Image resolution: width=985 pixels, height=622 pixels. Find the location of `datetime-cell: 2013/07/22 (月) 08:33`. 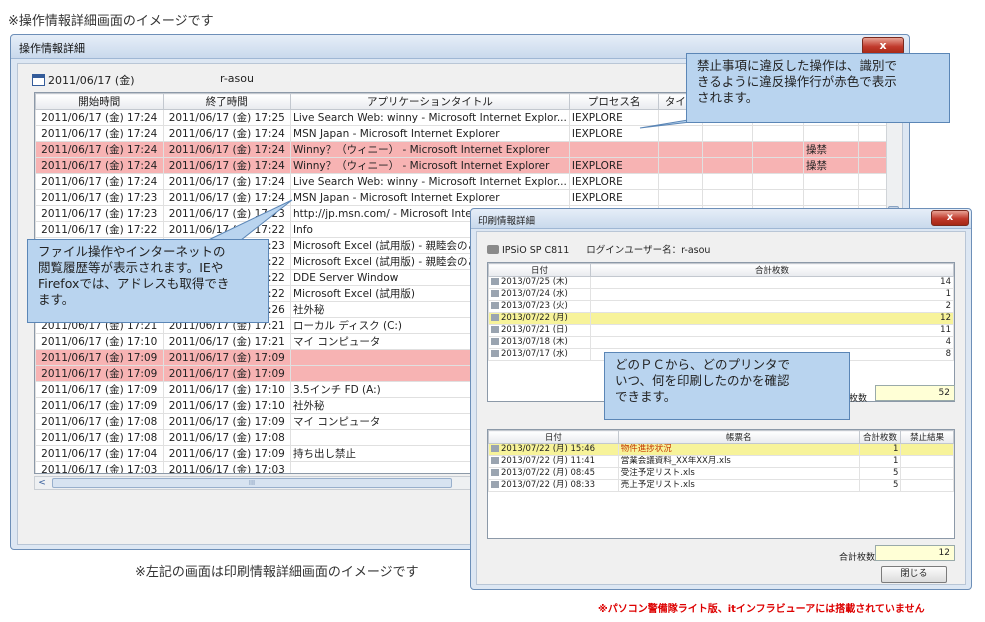

datetime-cell: 2013/07/22 (月) 08:33 is located at coordinates (553, 485).